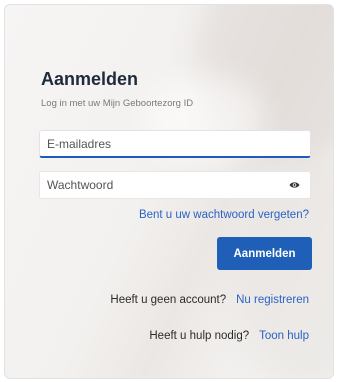 The width and height of the screenshot is (339, 382). Describe the element at coordinates (164, 143) in the screenshot. I see `email-input` at that location.